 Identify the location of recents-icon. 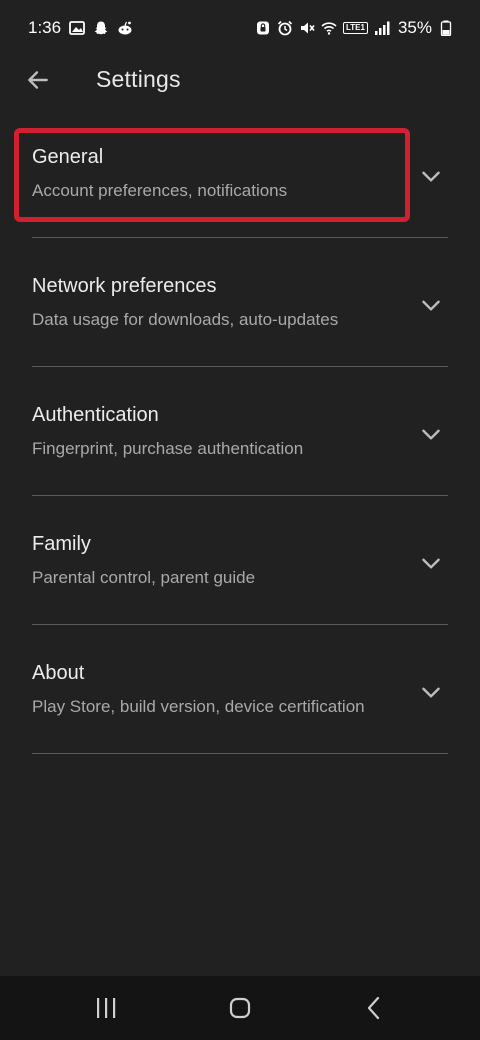
(106, 1008).